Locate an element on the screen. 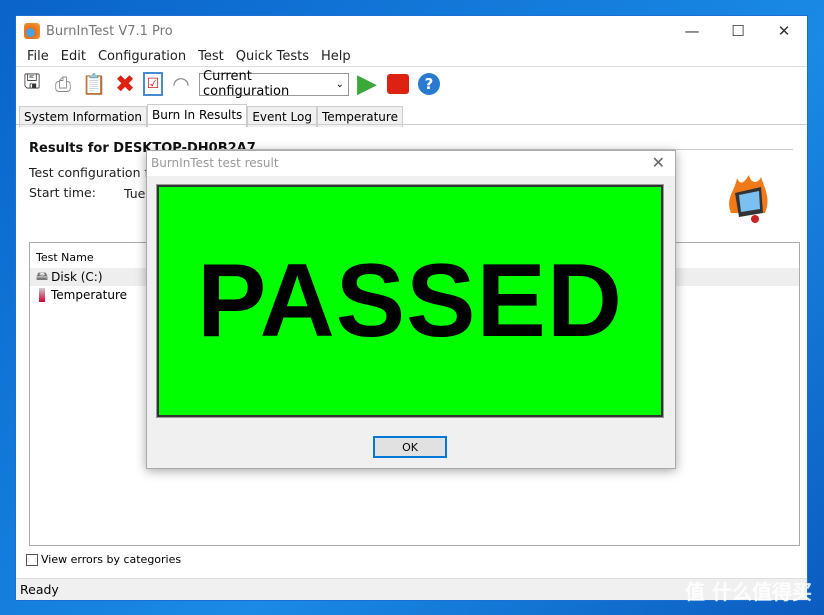 The height and width of the screenshot is (615, 824). config-select: Current configuration ⌄ is located at coordinates (274, 84).